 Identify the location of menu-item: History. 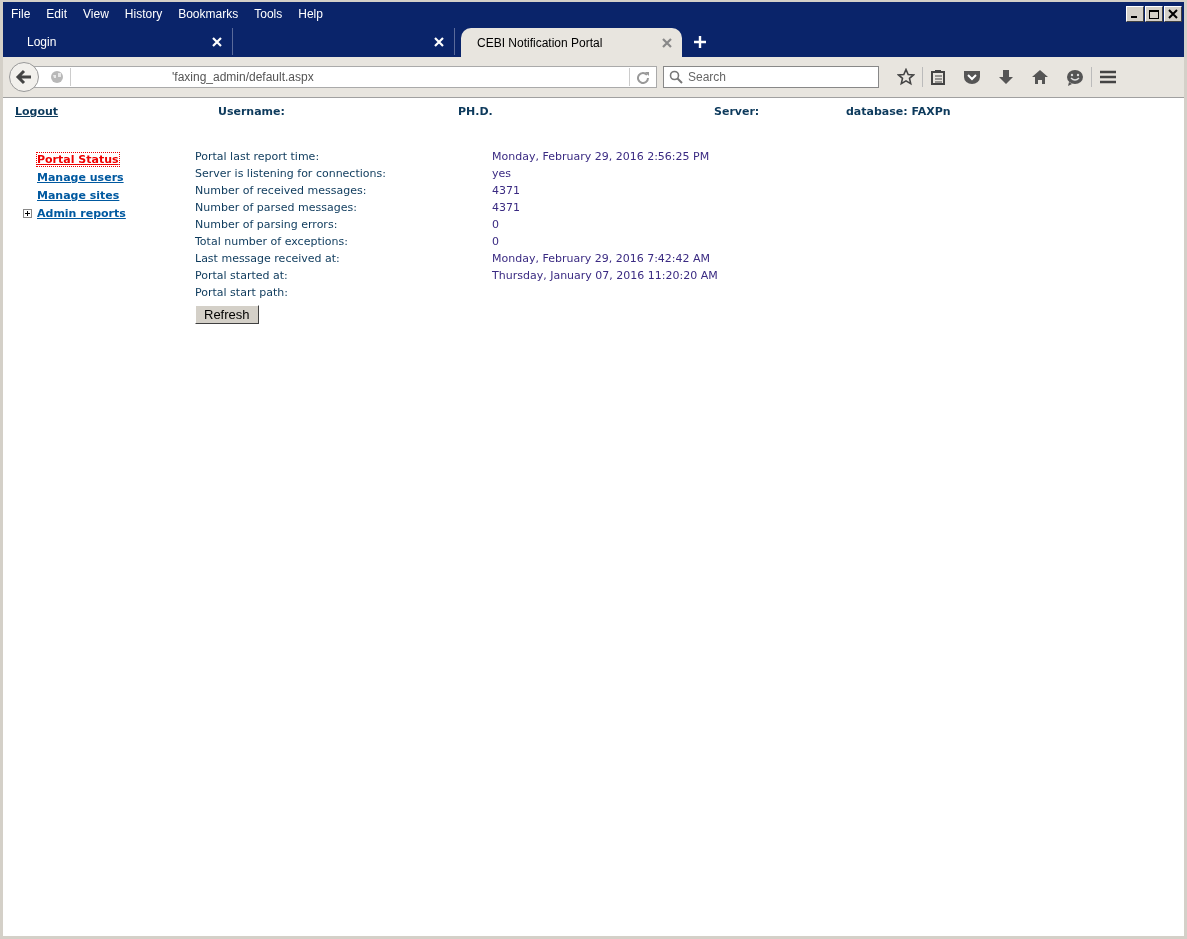
(146, 14).